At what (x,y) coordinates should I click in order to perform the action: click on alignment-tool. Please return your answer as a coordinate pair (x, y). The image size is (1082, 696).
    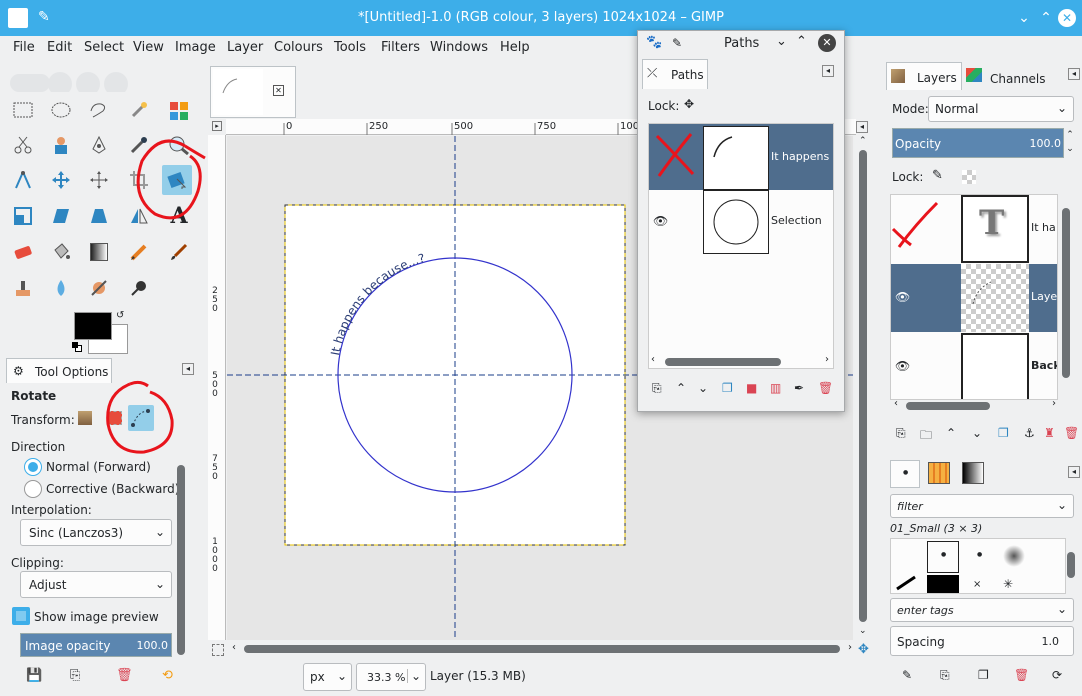
    Looking at the image, I should click on (99, 180).